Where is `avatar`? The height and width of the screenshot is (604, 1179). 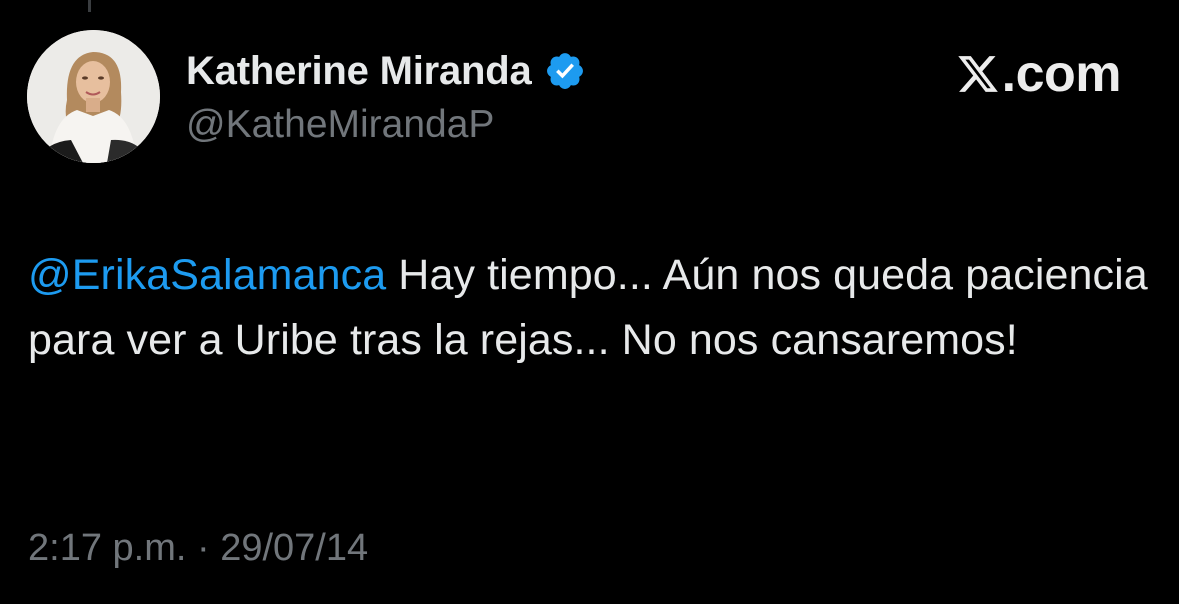 avatar is located at coordinates (93, 96).